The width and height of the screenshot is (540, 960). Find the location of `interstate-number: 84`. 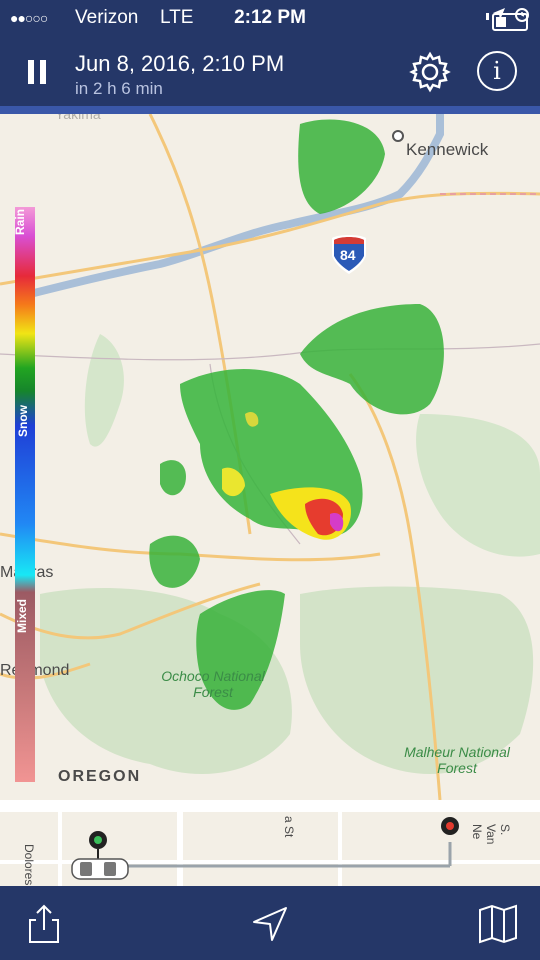

interstate-number: 84 is located at coordinates (348, 255).